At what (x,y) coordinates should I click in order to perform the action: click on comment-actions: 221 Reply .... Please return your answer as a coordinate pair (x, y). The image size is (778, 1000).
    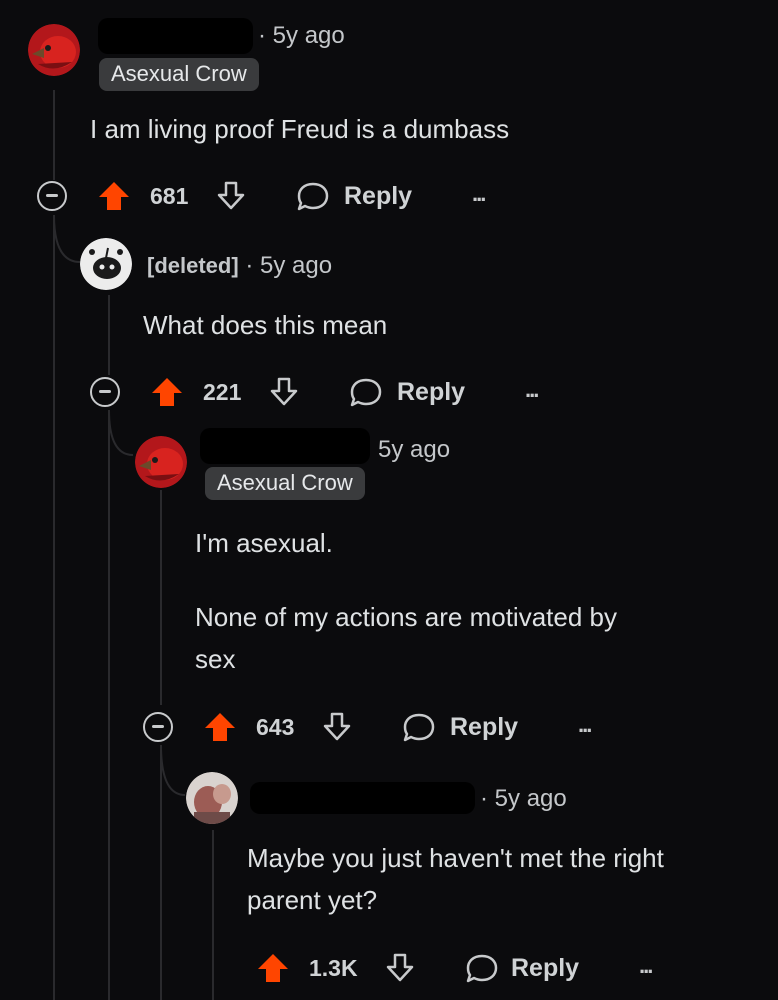
    Looking at the image, I should click on (325, 392).